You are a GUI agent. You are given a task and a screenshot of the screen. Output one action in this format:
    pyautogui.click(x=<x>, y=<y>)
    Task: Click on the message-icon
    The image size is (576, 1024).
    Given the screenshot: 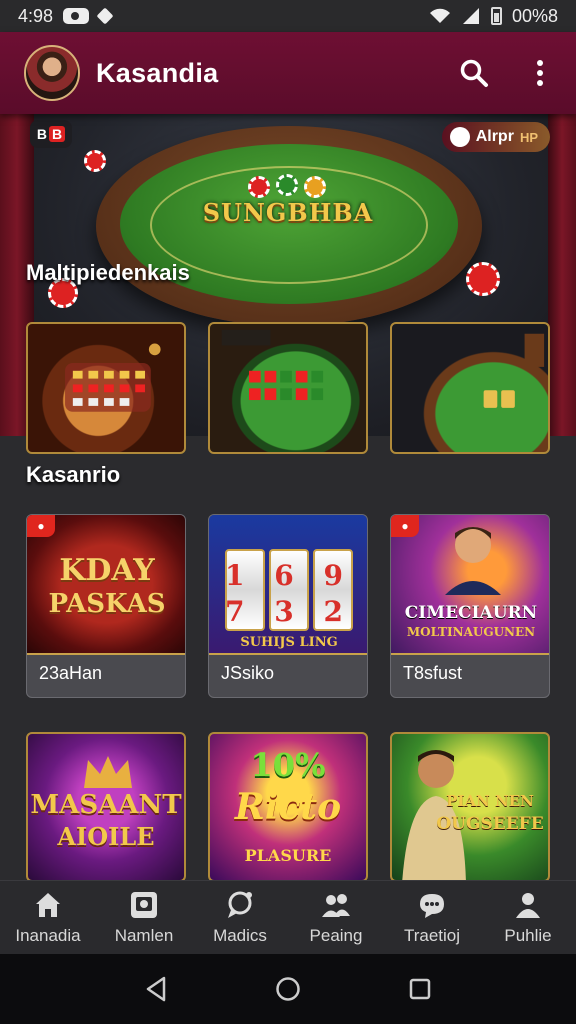 What is the action you would take?
    pyautogui.click(x=432, y=905)
    